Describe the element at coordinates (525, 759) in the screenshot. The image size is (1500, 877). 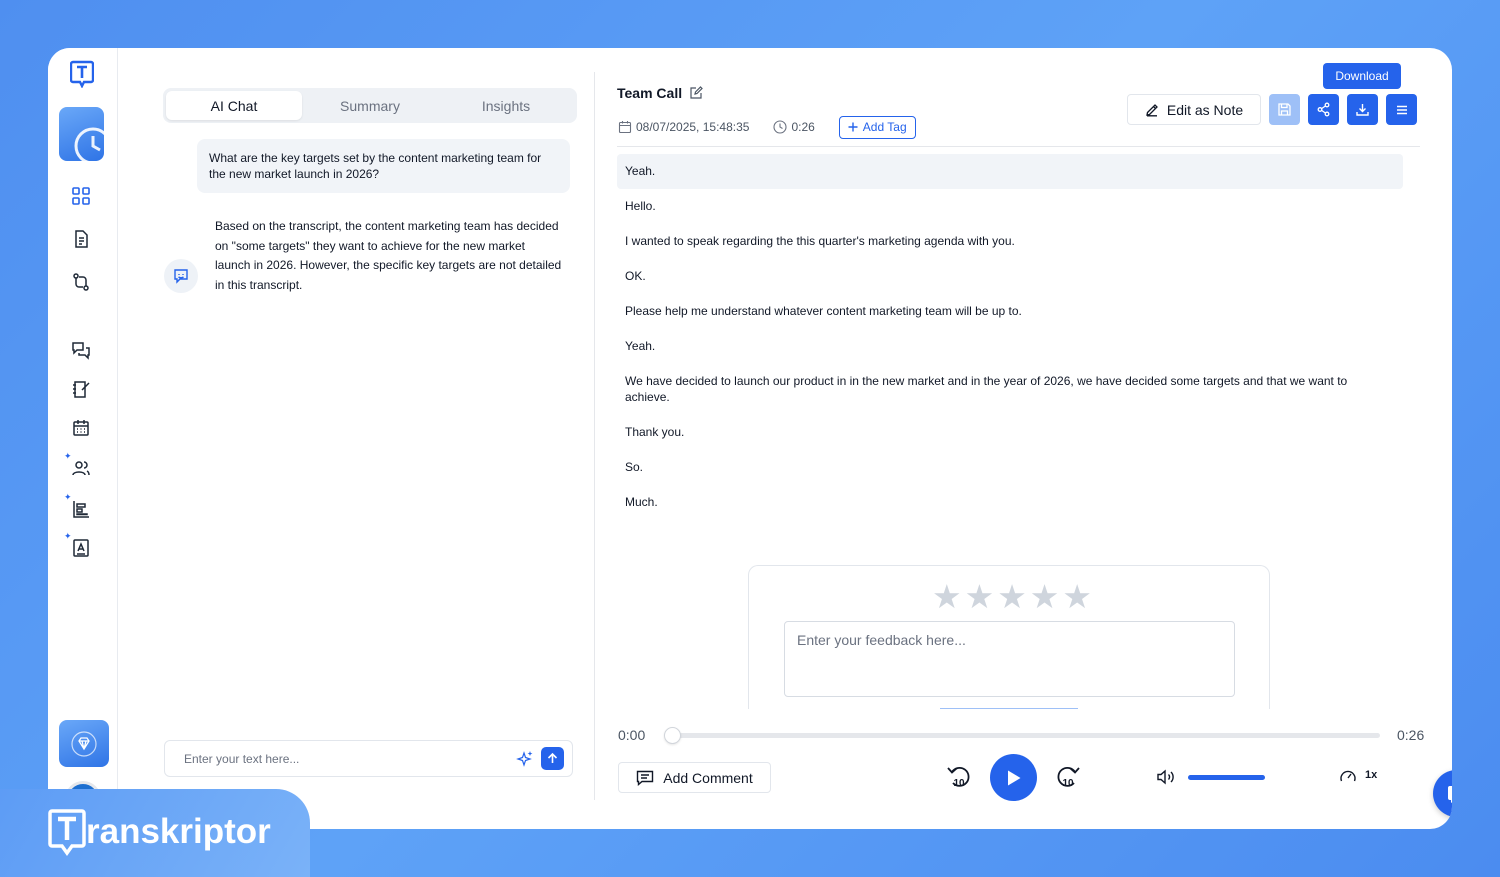
I see `sparkle-icon` at that location.